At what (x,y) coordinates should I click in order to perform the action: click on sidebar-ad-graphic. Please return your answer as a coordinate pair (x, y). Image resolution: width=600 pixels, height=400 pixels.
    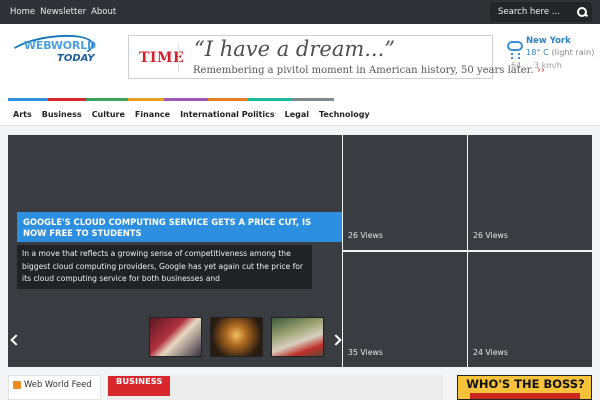
    Looking at the image, I should click on (525, 396).